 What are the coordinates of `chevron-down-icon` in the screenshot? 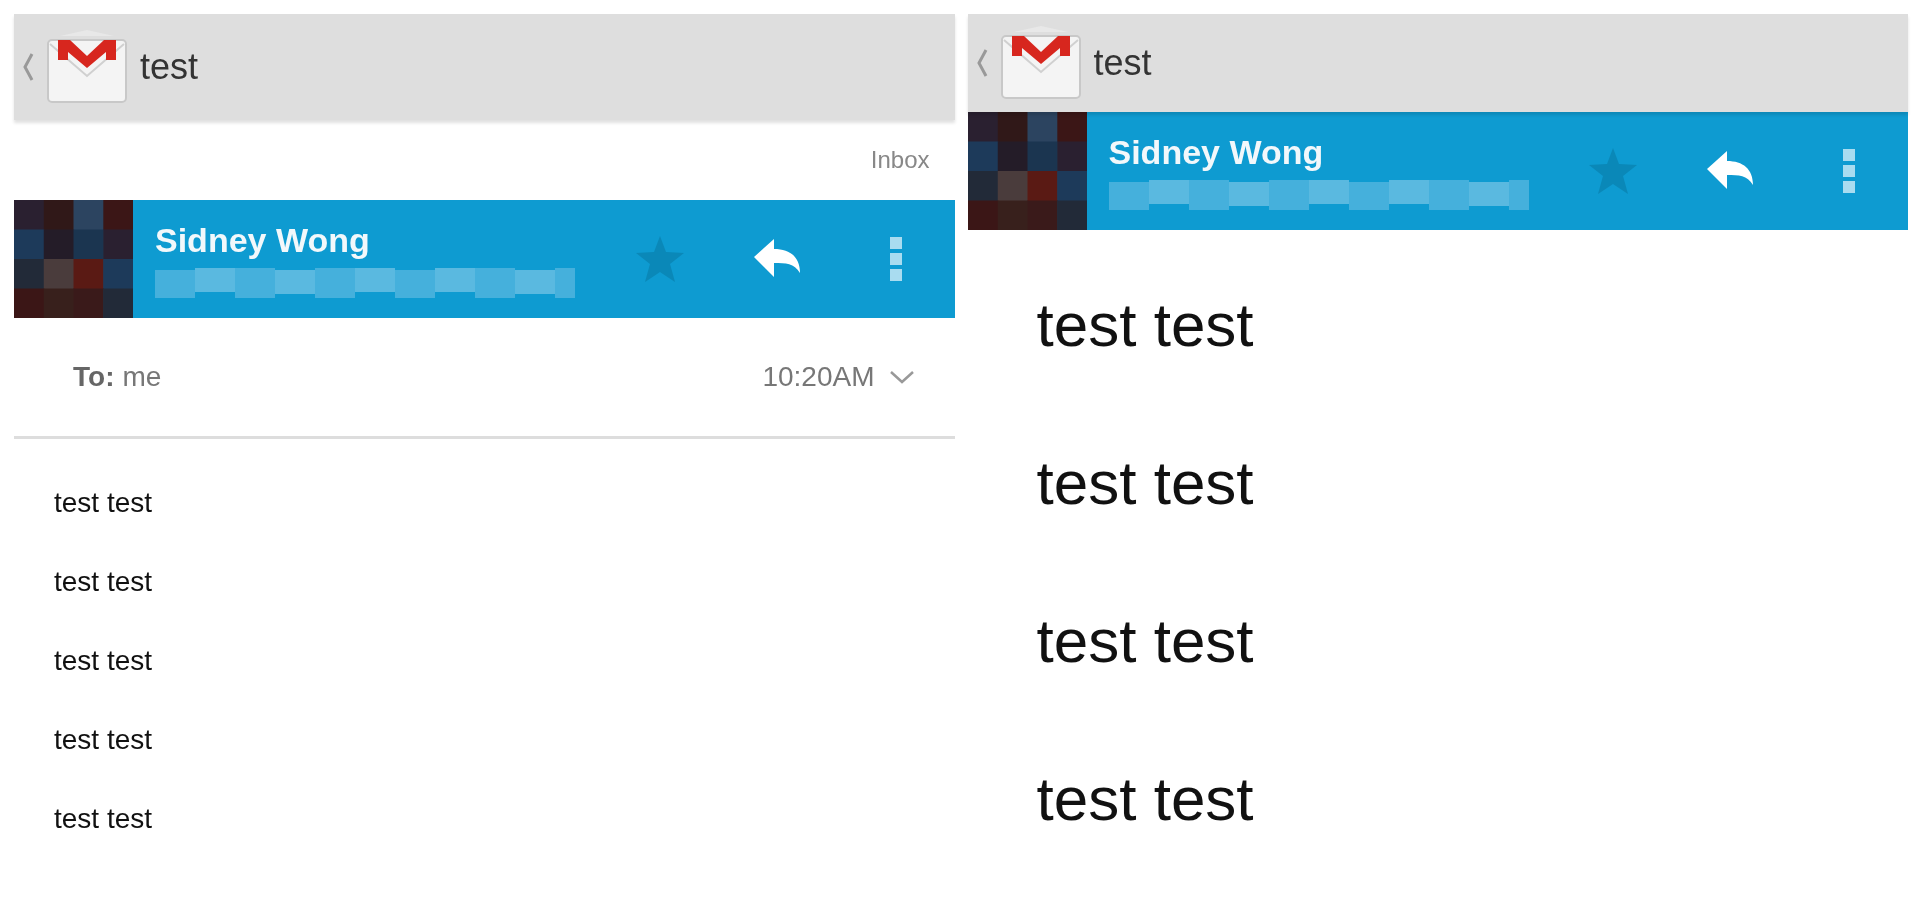 It's located at (901, 377).